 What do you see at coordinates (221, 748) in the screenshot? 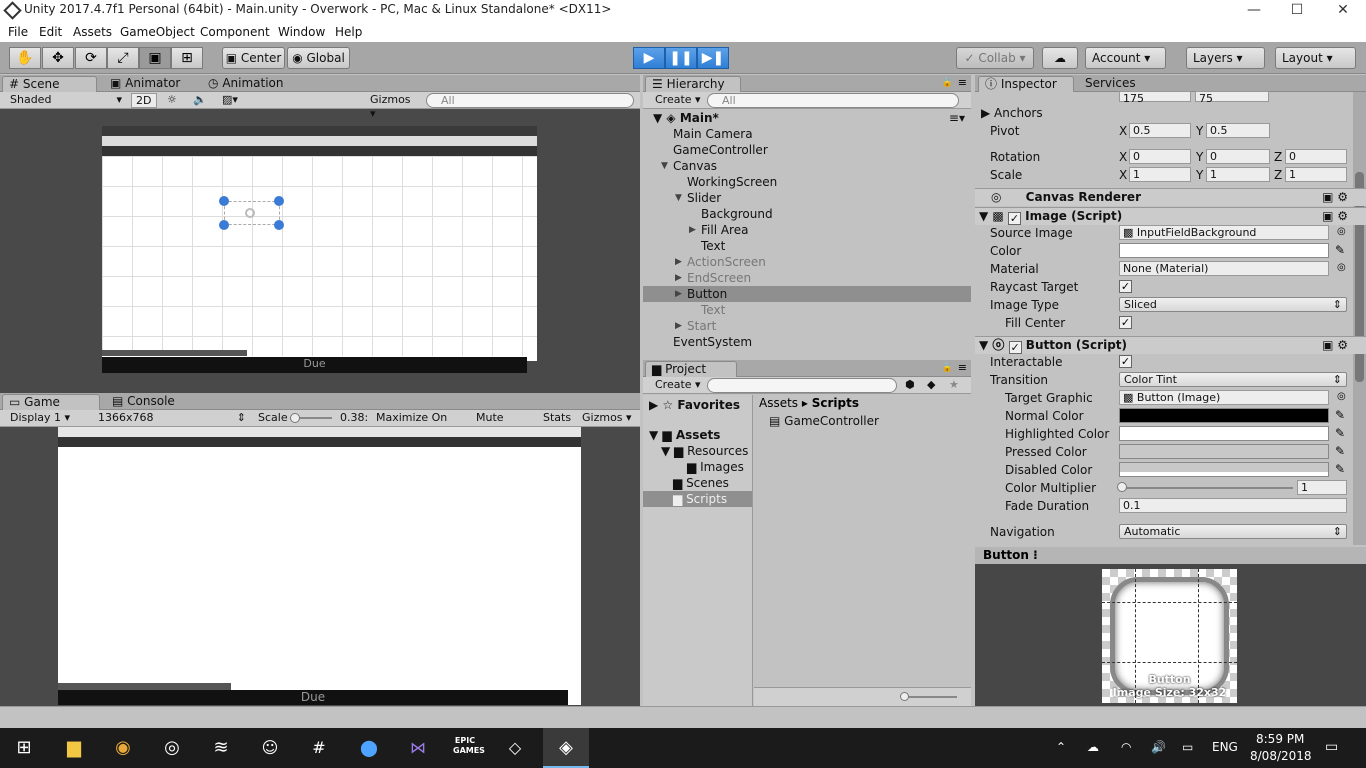
I see `spotify-icon: ≋` at bounding box center [221, 748].